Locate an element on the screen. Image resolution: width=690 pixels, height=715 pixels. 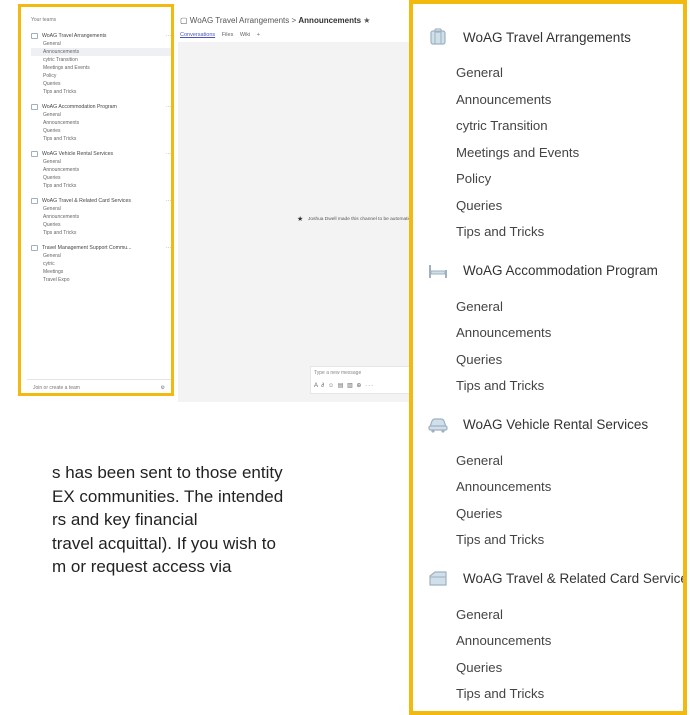
tab-wiki: Wiki is located at coordinates (245, 35).